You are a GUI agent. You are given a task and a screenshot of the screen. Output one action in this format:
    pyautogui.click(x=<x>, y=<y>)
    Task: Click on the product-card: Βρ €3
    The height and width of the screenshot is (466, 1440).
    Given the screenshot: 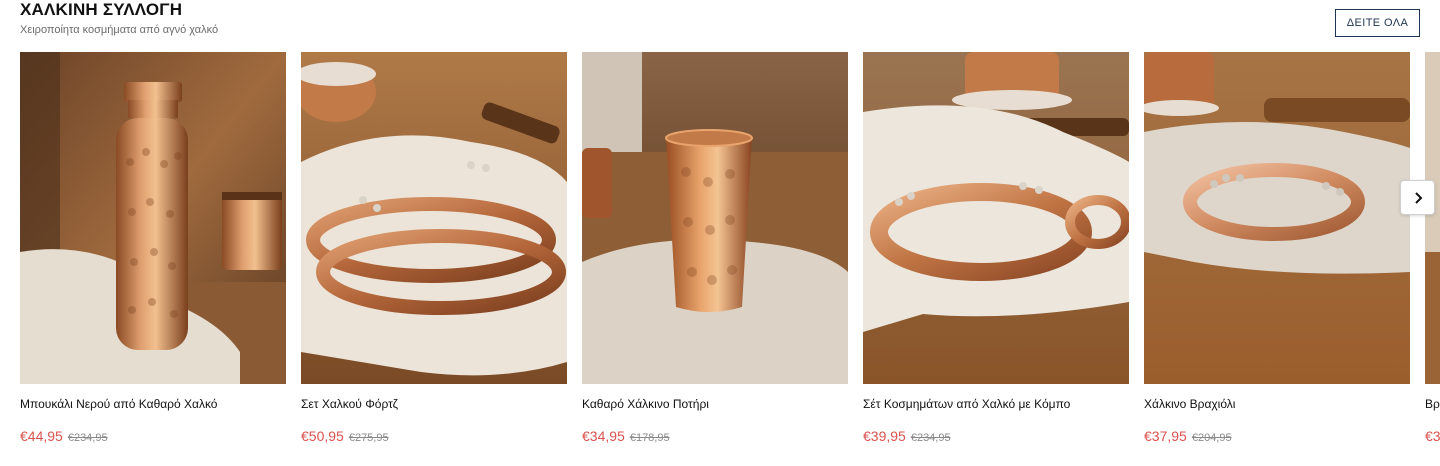 What is the action you would take?
    pyautogui.click(x=1432, y=248)
    